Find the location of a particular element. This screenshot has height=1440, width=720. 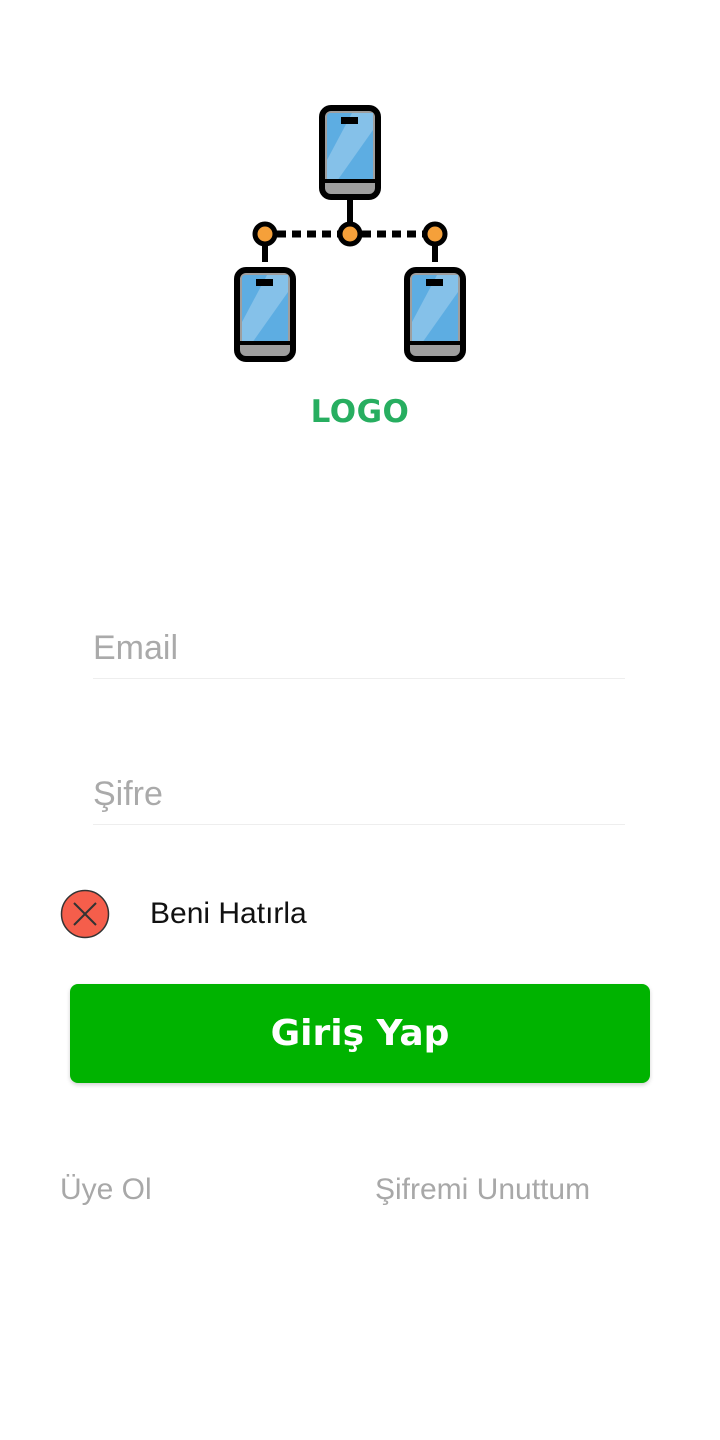

password-field is located at coordinates (359, 794).